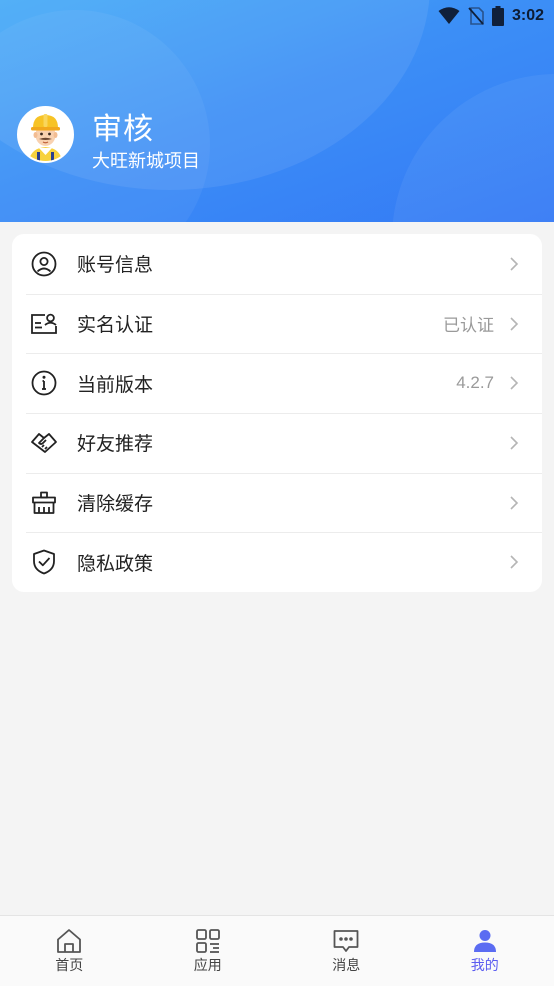 Image resolution: width=554 pixels, height=986 pixels. What do you see at coordinates (346, 941) in the screenshot?
I see `message-icon` at bounding box center [346, 941].